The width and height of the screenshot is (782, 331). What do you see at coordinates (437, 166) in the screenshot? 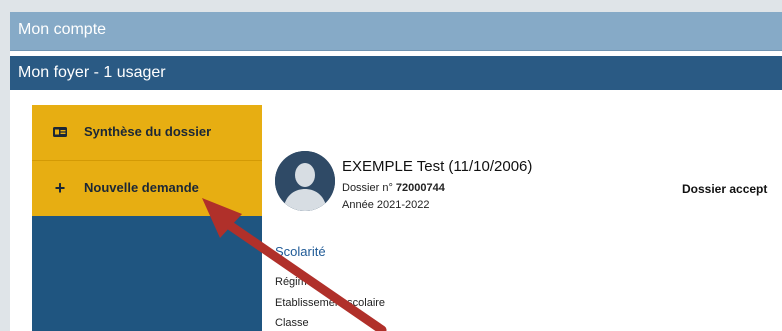
I see `student-name: EXEMPLE Test (11/10/2006)` at bounding box center [437, 166].